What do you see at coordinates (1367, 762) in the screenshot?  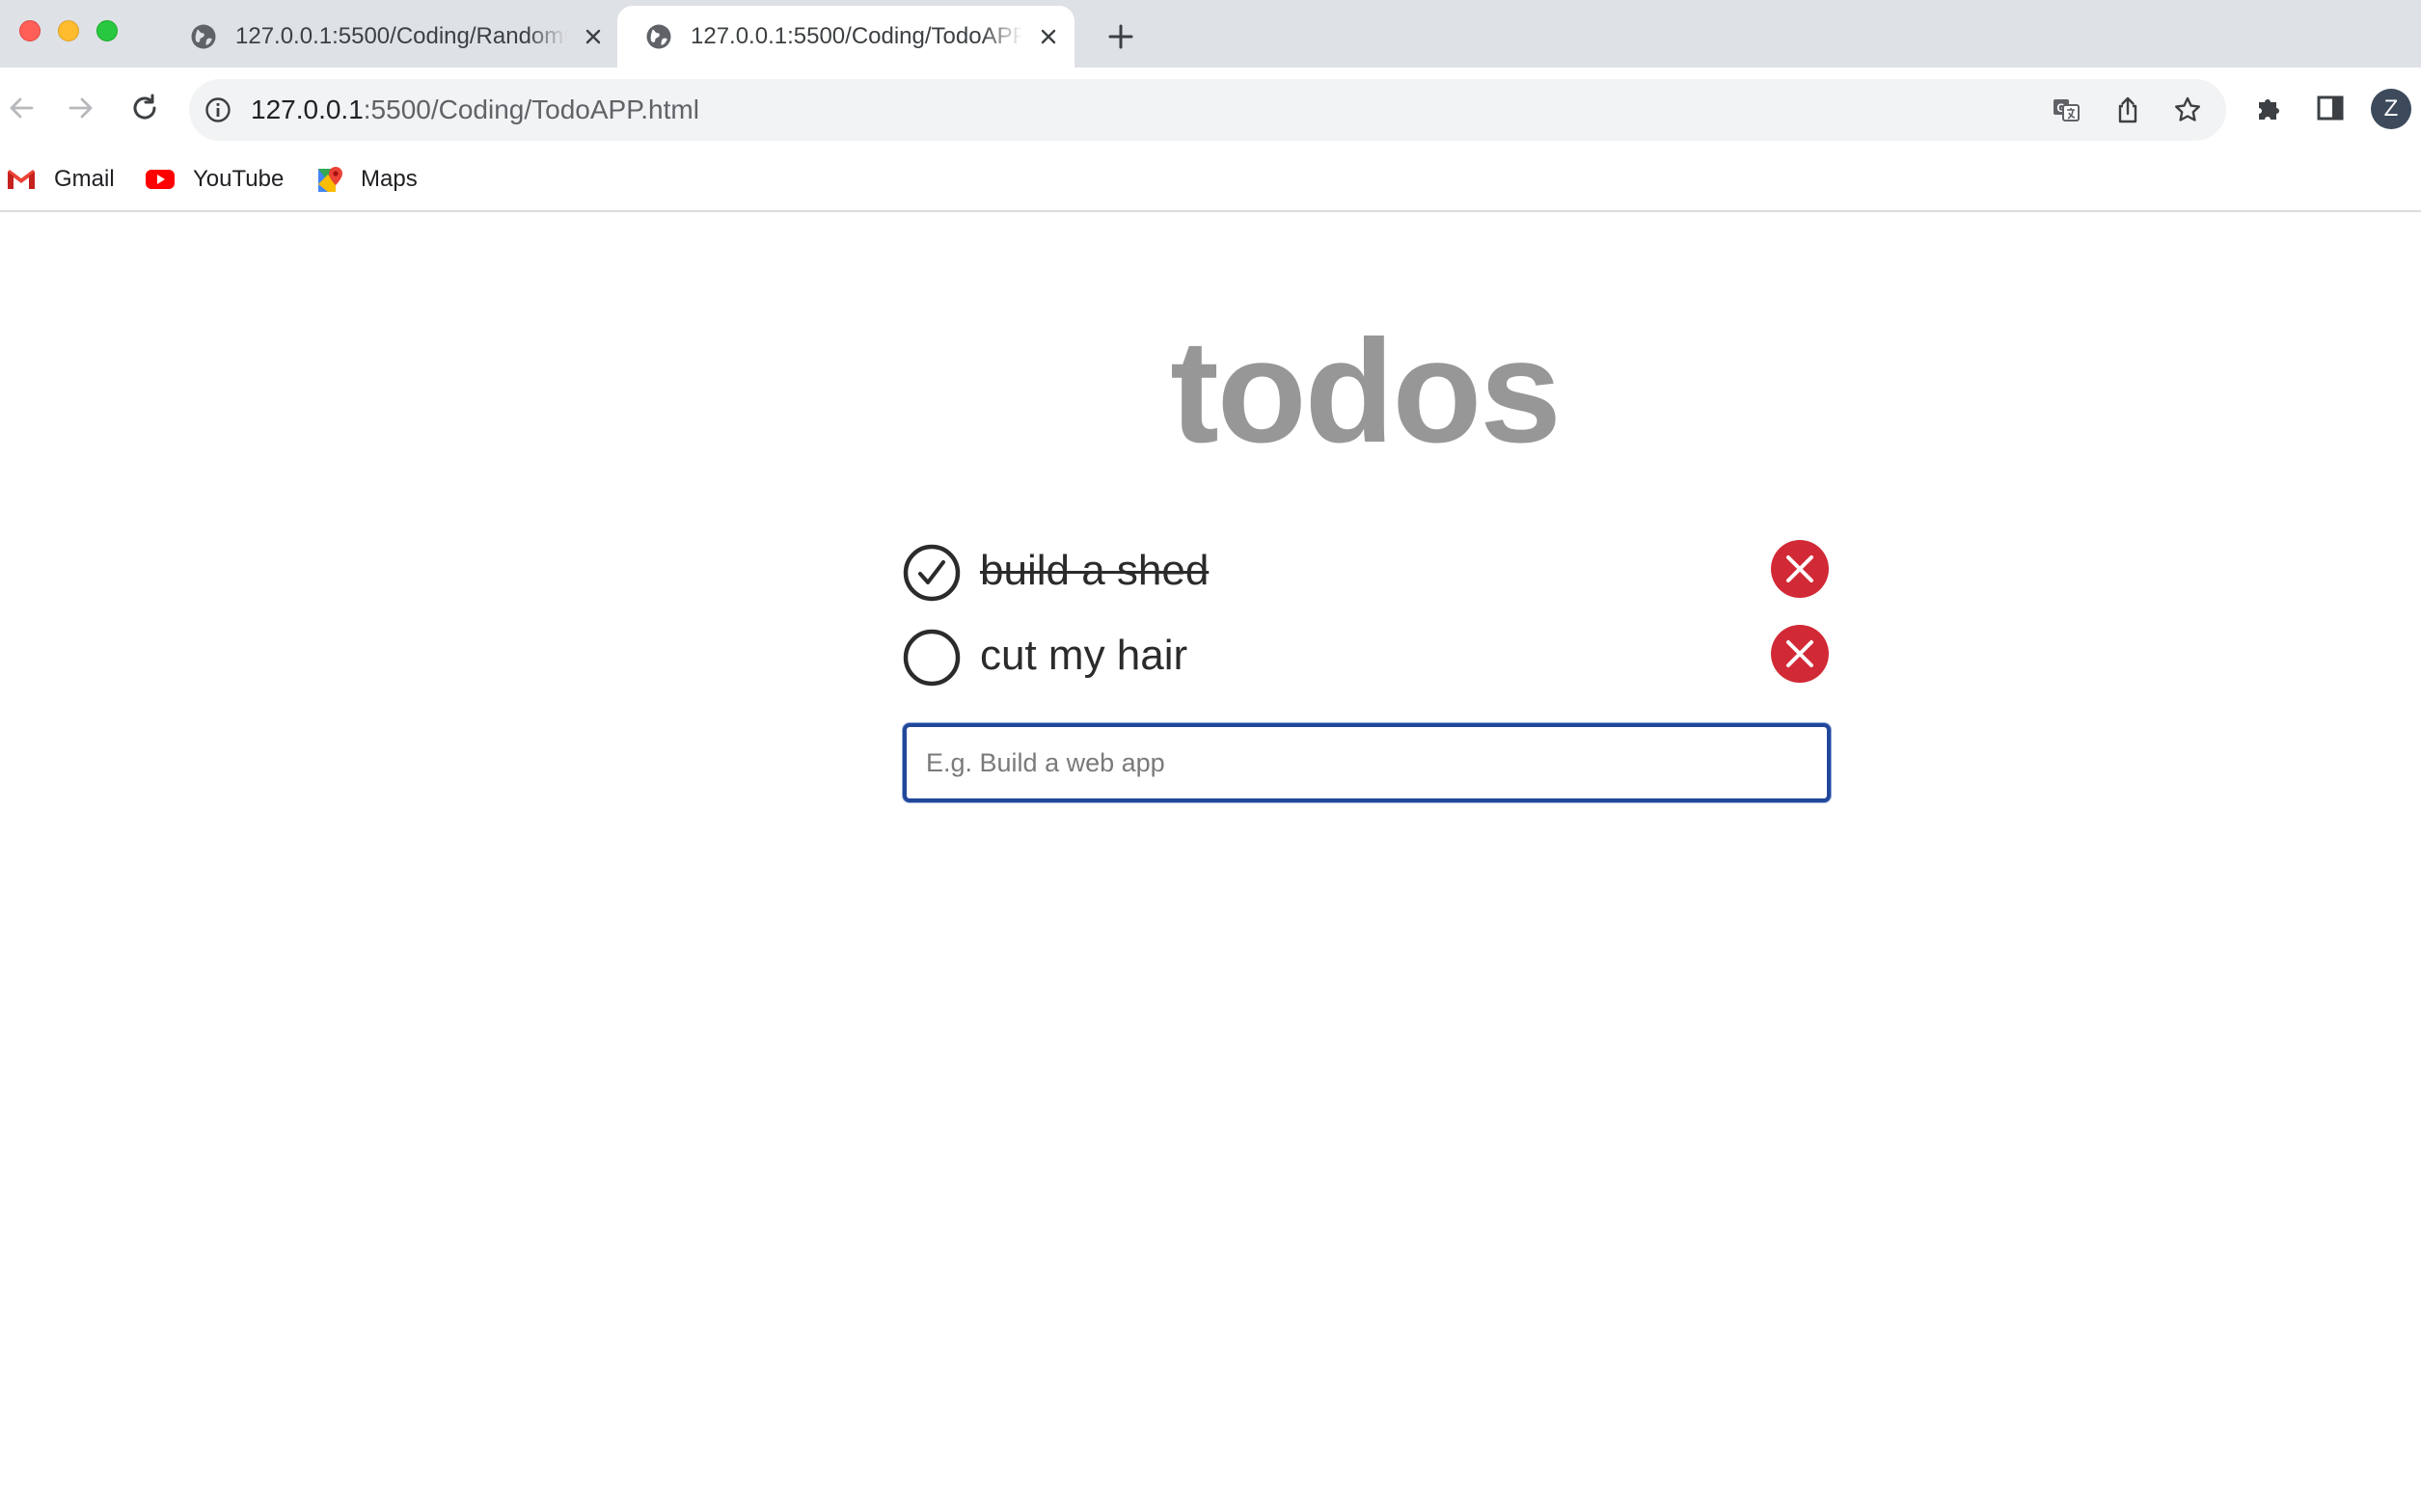 I see `new-todo-input` at bounding box center [1367, 762].